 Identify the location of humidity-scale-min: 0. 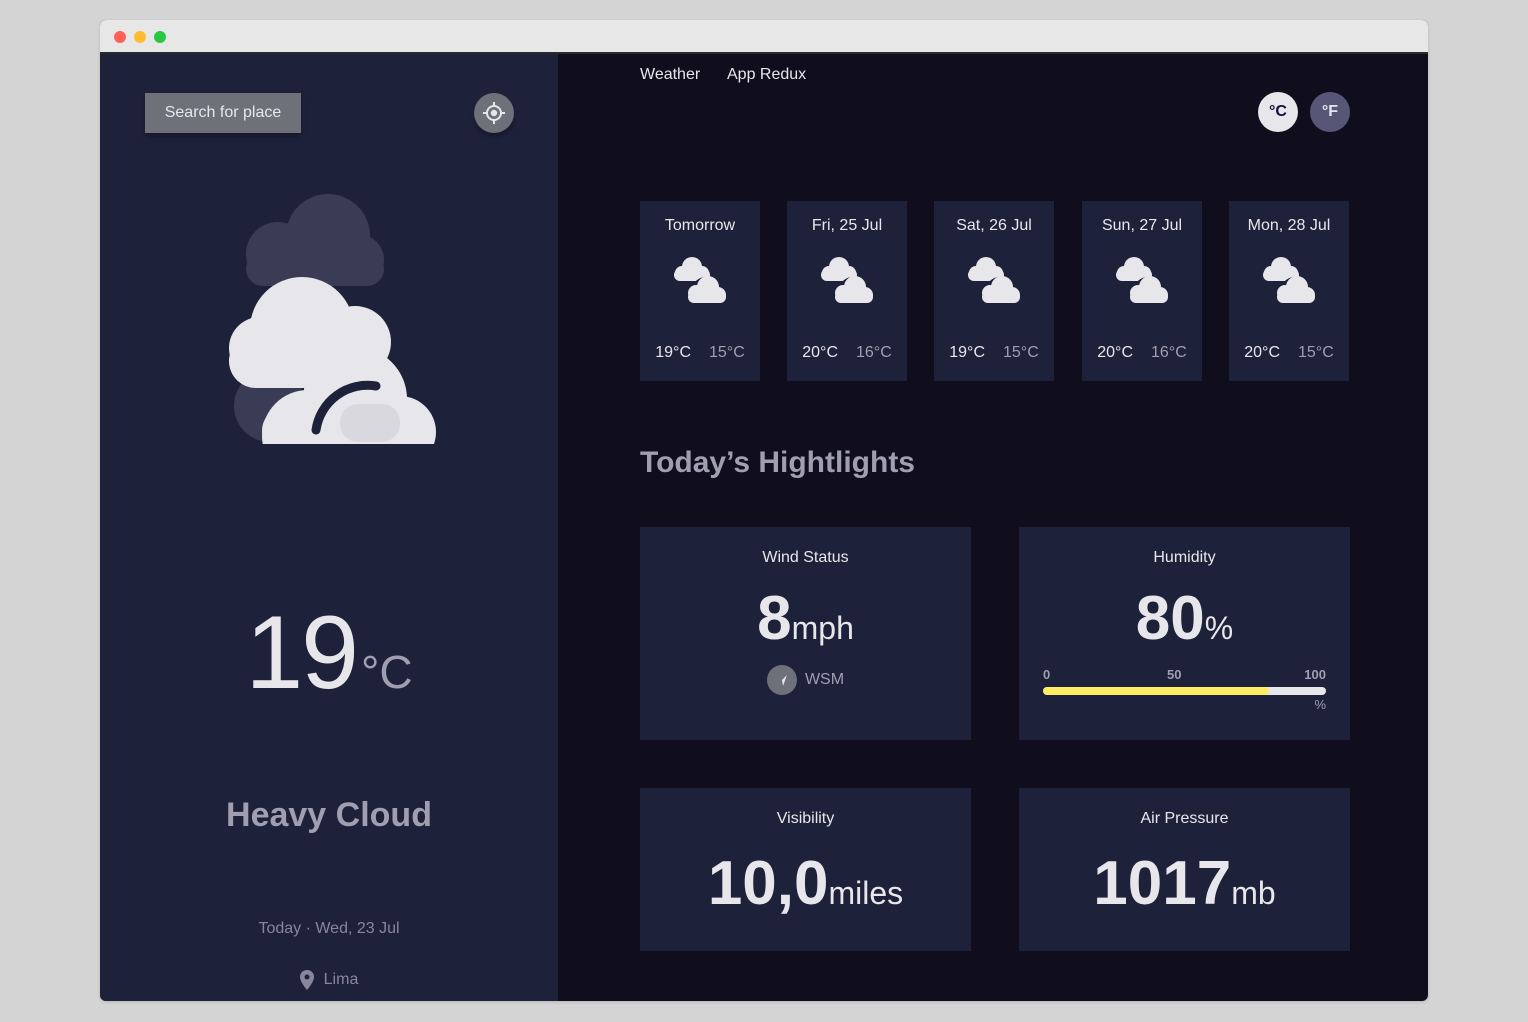
(1047, 674).